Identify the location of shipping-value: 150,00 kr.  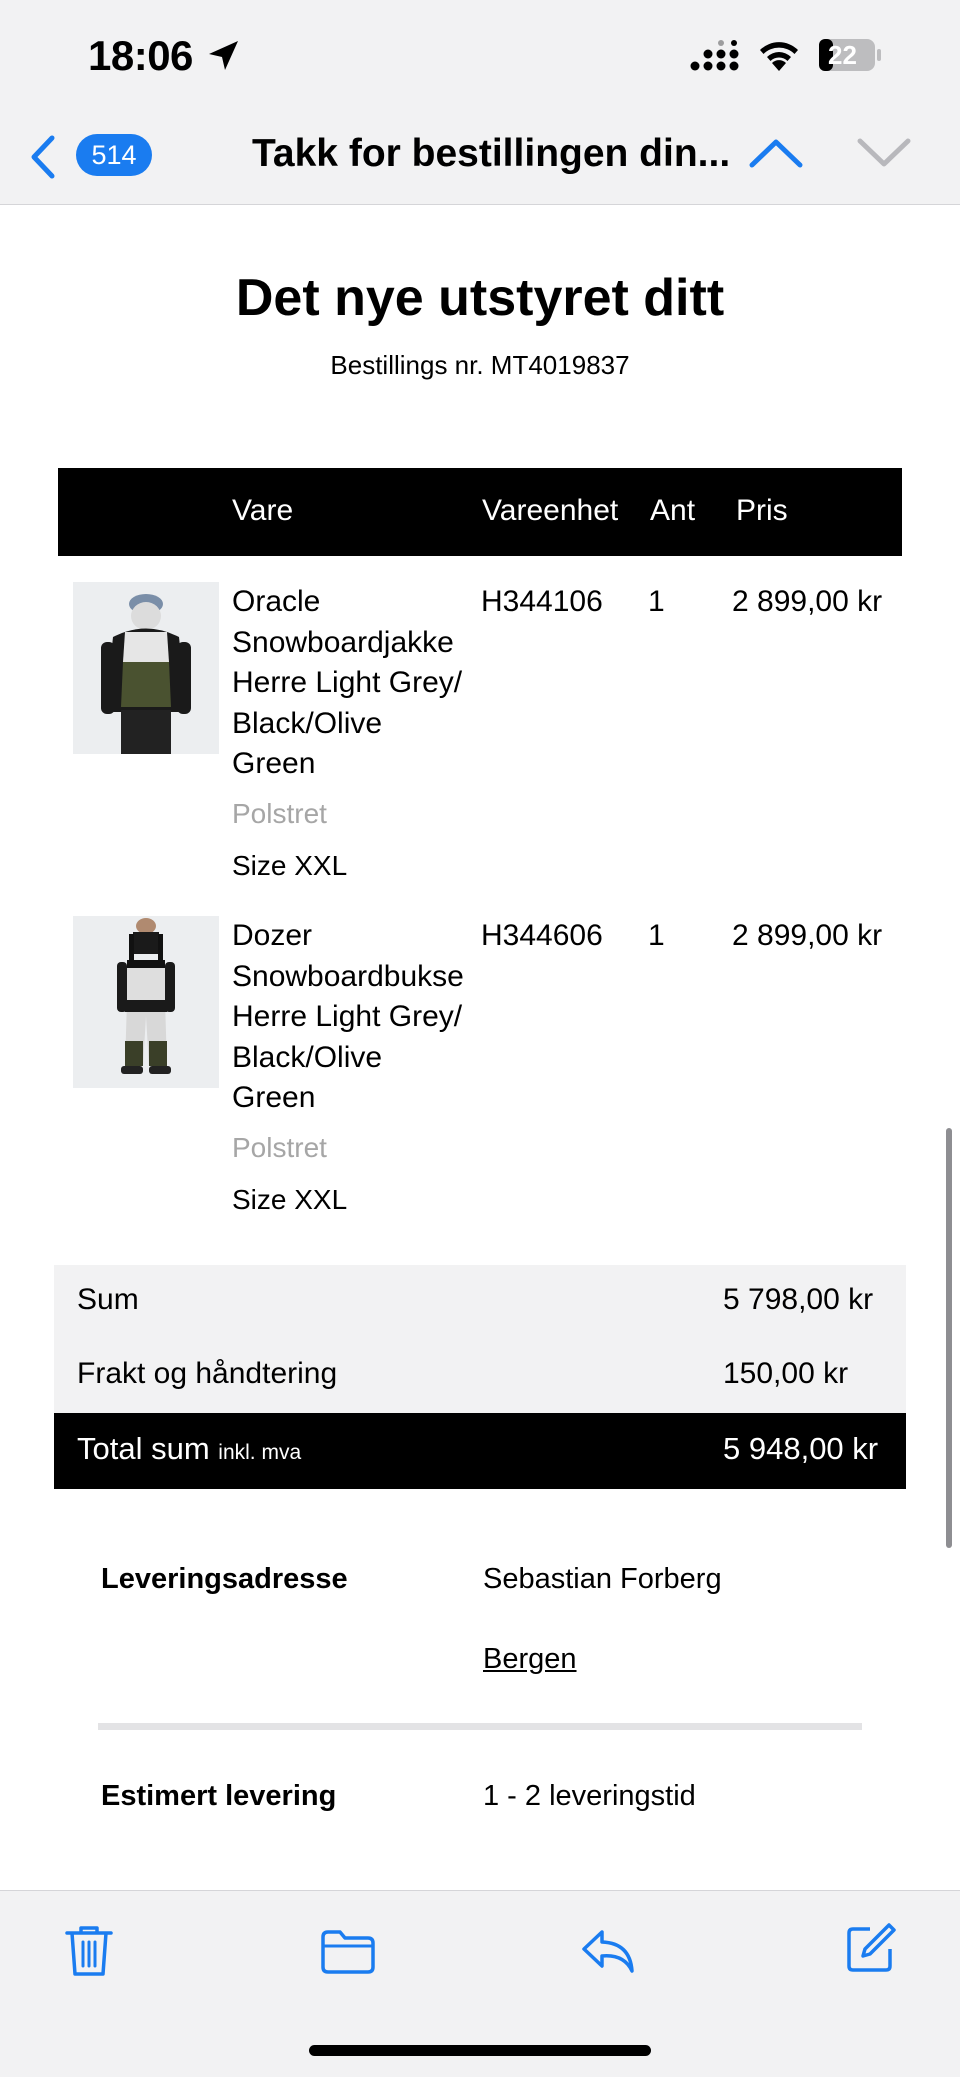
(786, 1373).